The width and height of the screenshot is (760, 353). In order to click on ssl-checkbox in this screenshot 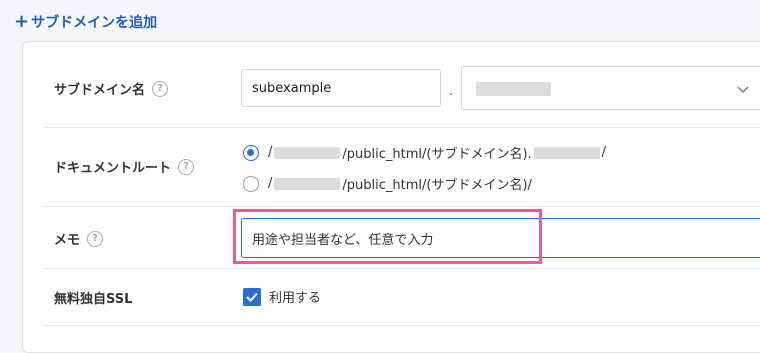, I will do `click(252, 296)`.